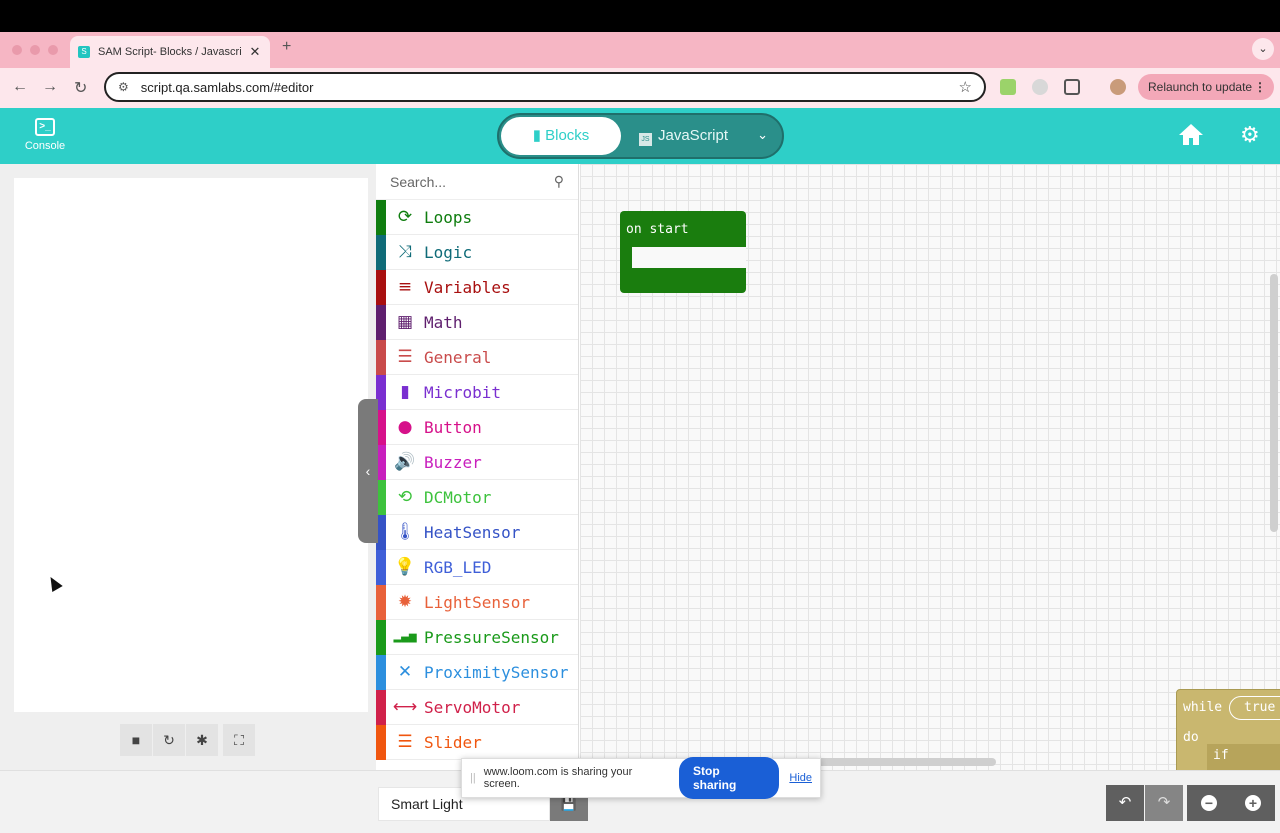 The image size is (1280, 833). I want to click on relaunch-button: Relaunch to update ⋮, so click(1206, 87).